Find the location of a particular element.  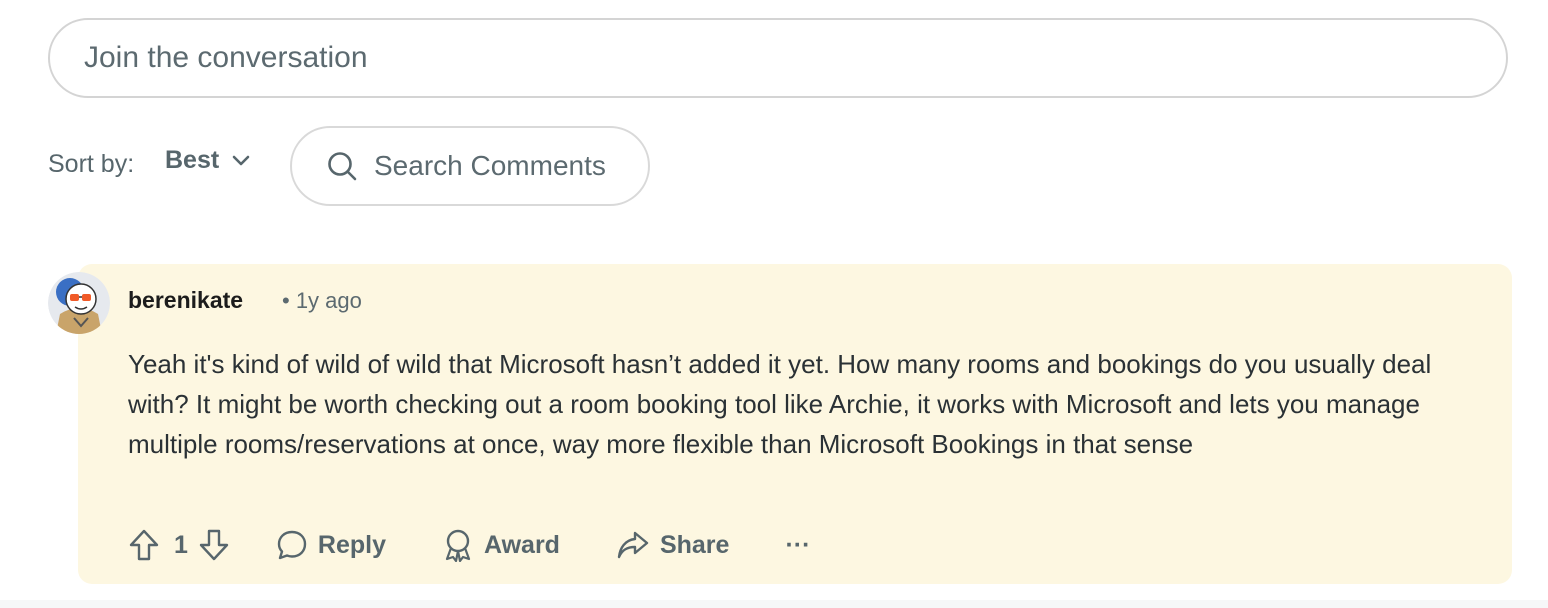

arrow-down-icon is located at coordinates (214, 545).